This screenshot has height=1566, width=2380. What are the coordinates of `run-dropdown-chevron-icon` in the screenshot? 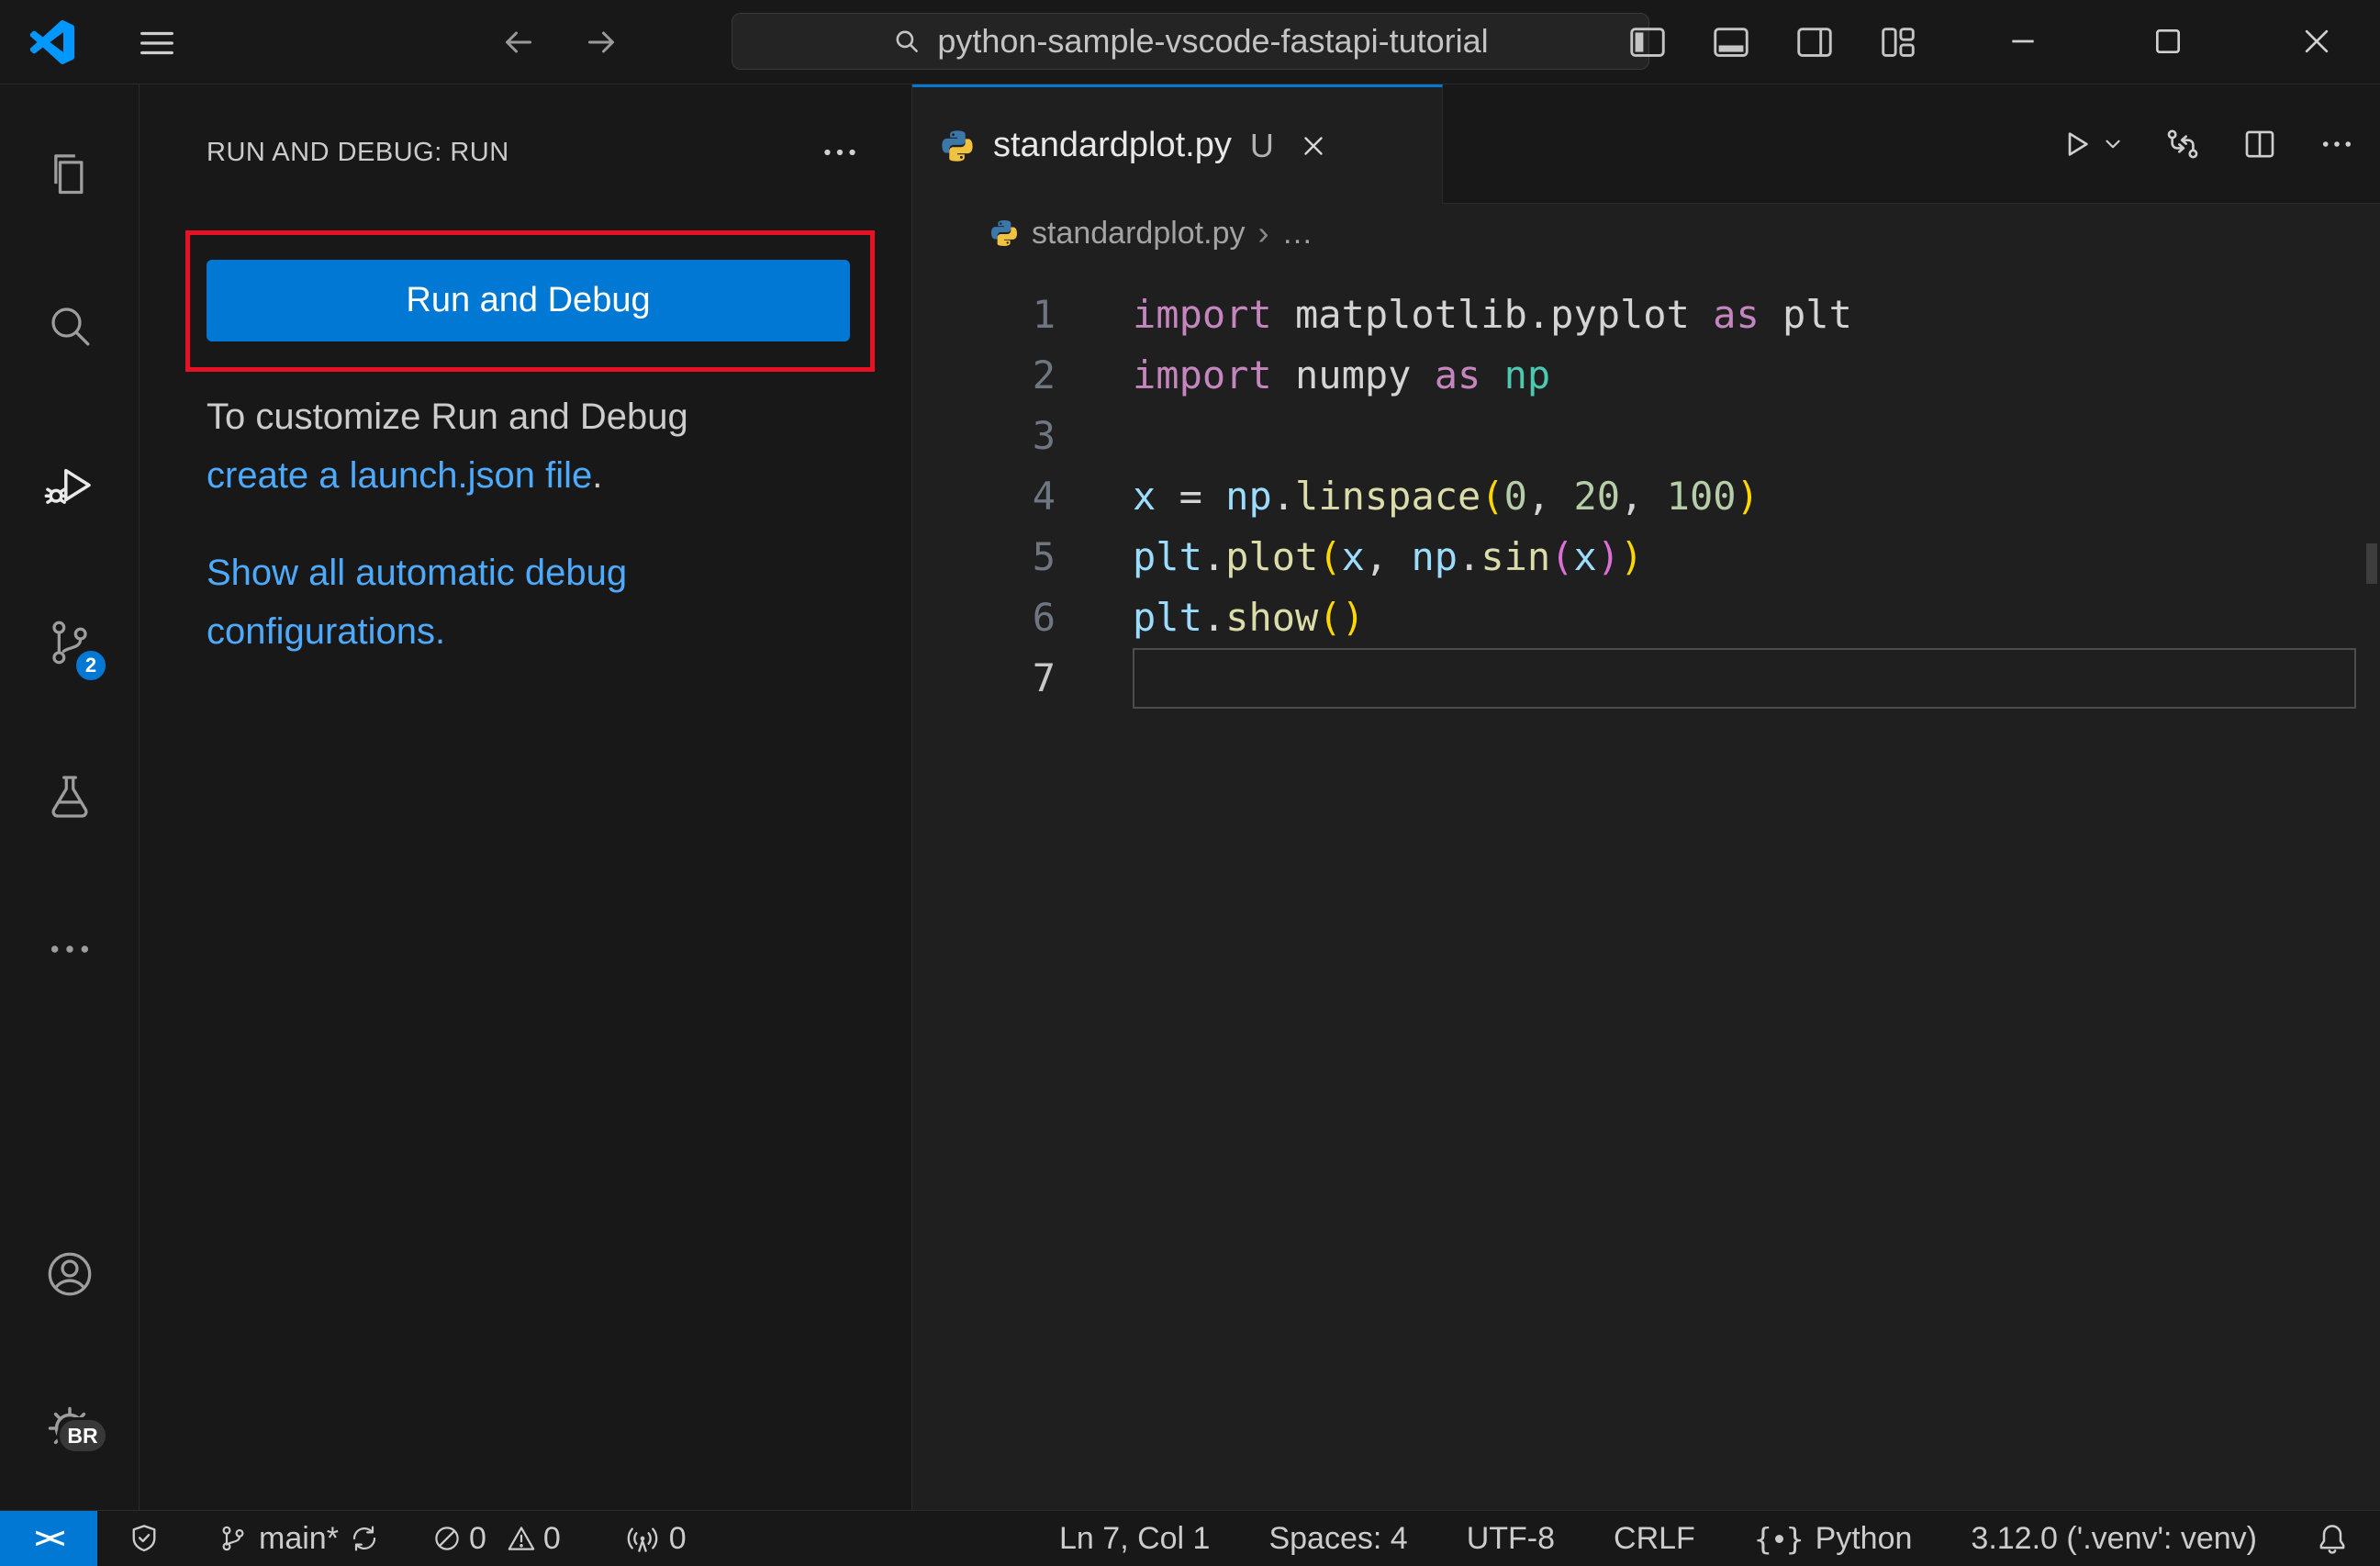 It's located at (2113, 144).